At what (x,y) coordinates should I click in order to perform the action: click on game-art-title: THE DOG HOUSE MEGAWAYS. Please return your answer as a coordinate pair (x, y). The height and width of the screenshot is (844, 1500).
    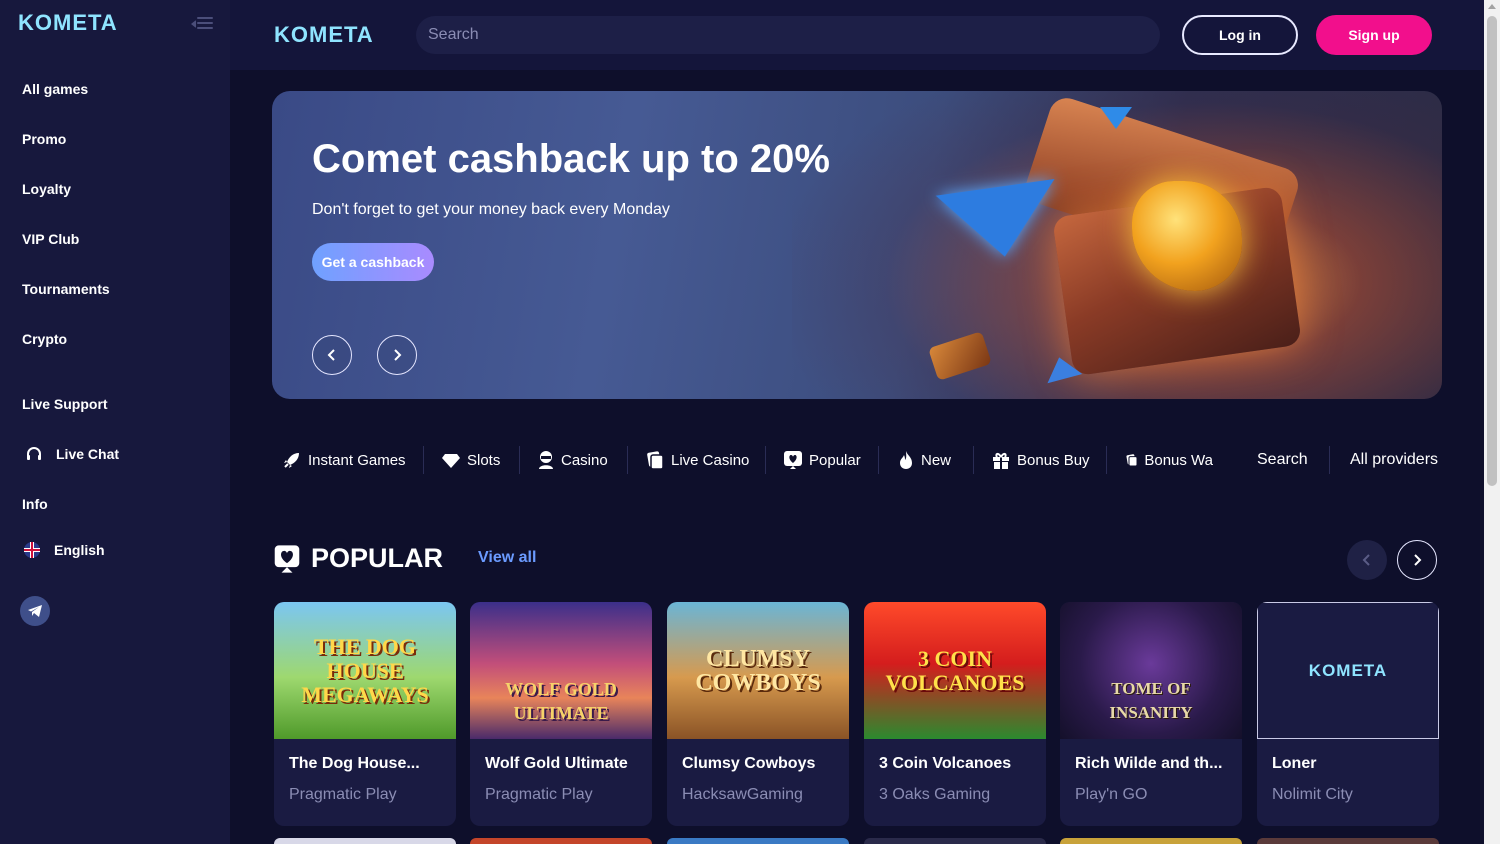
    Looking at the image, I should click on (365, 670).